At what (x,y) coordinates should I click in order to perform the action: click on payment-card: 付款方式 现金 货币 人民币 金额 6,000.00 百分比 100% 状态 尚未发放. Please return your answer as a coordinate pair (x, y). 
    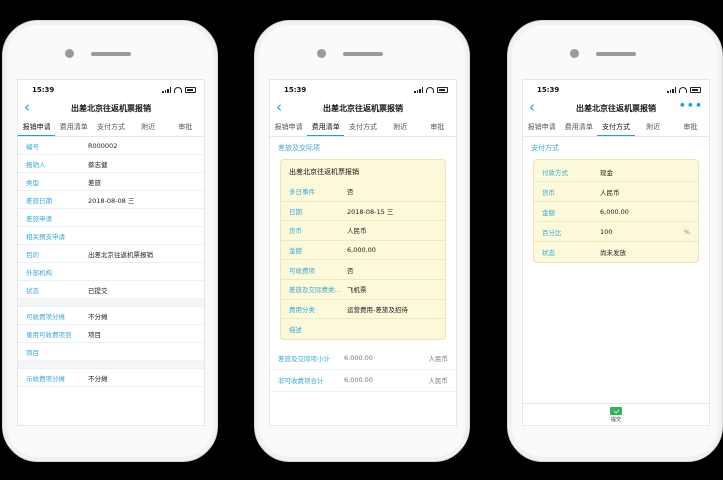
    Looking at the image, I should click on (616, 211).